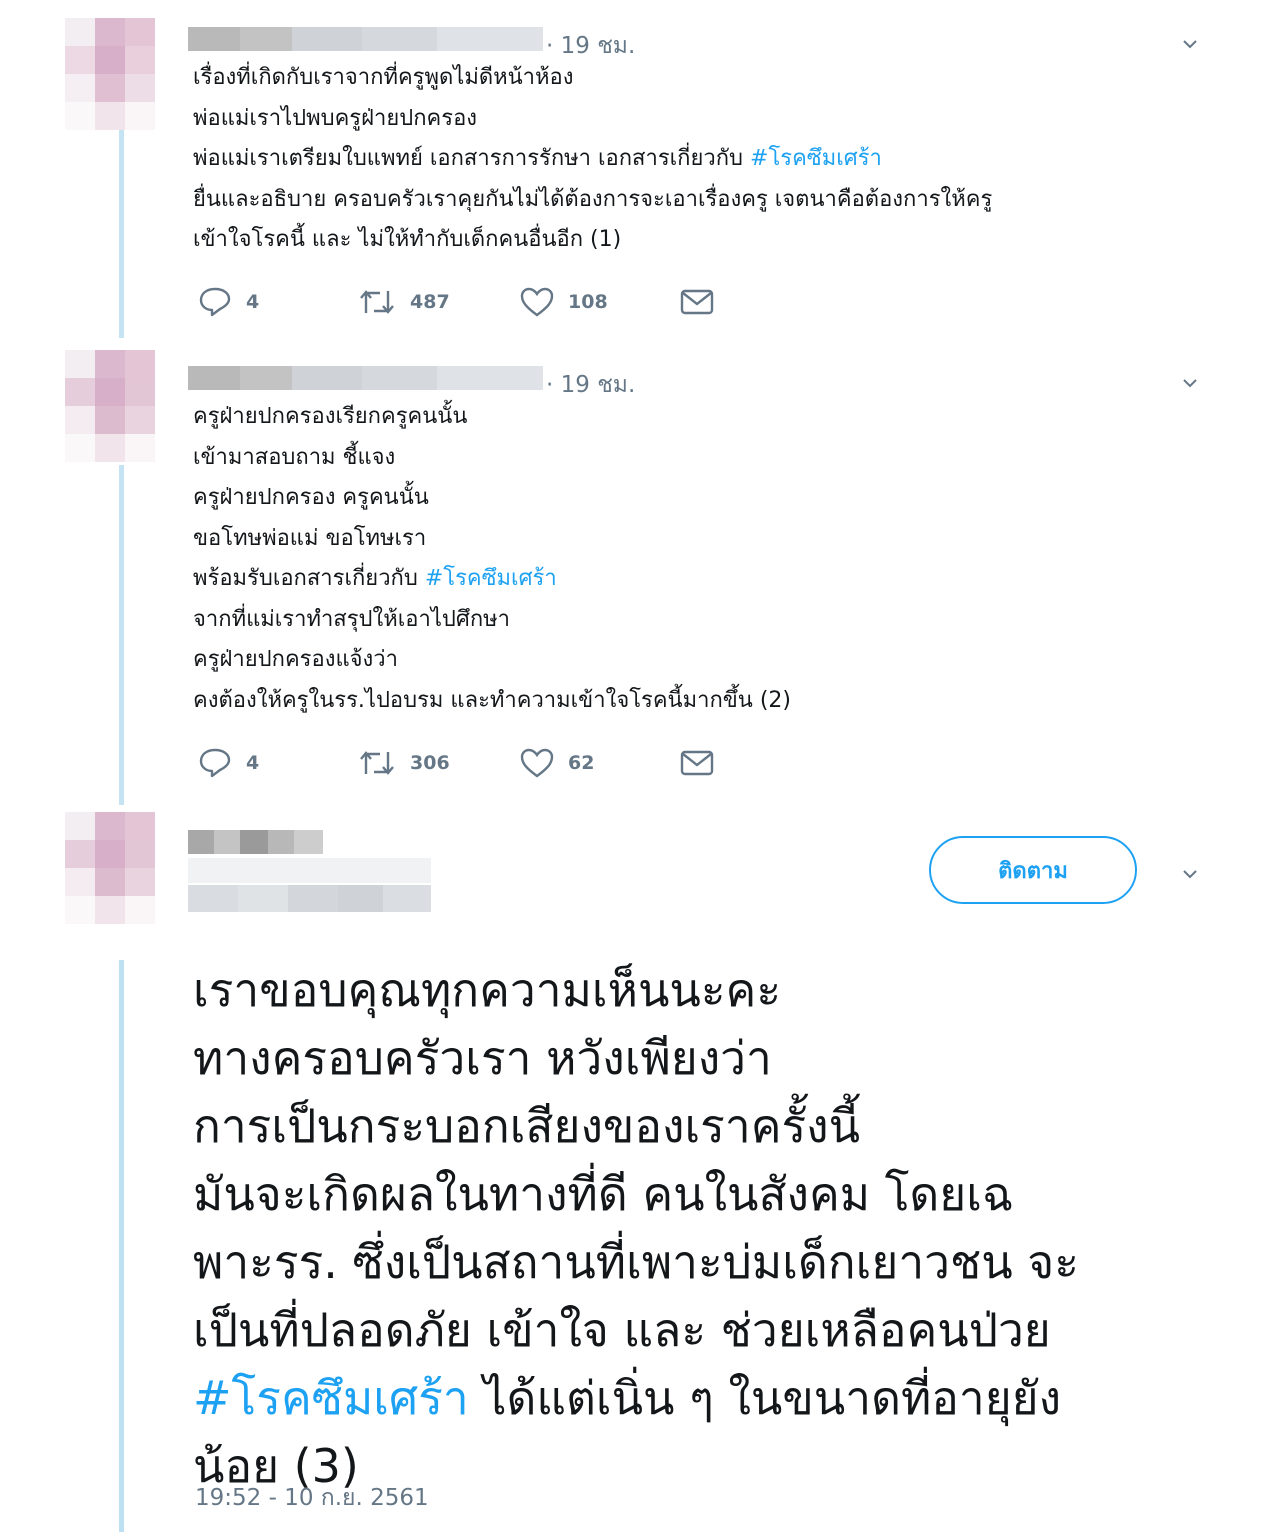 Image resolution: width=1280 pixels, height=1532 pixels. What do you see at coordinates (375, 578) in the screenshot?
I see `tweet-line: พร้อมรับเอกสารเกี่ยวกับ #โรคซึมเศร้า` at bounding box center [375, 578].